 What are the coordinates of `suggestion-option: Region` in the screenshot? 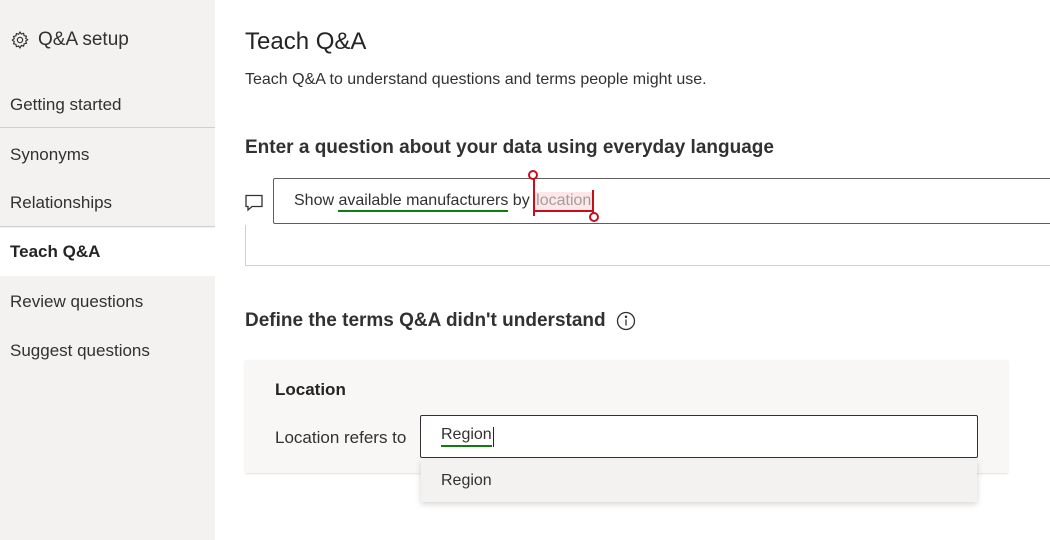 It's located at (699, 481).